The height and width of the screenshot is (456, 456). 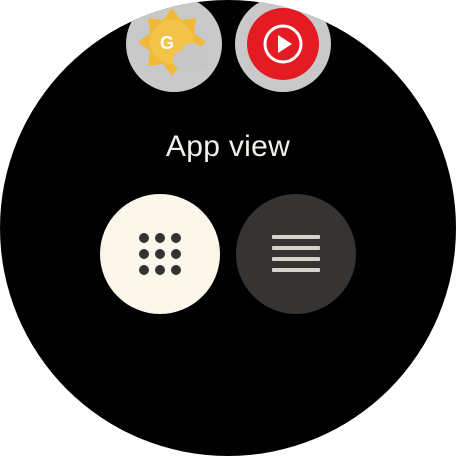 What do you see at coordinates (167, 43) in the screenshot?
I see `weather-badge-letter: G` at bounding box center [167, 43].